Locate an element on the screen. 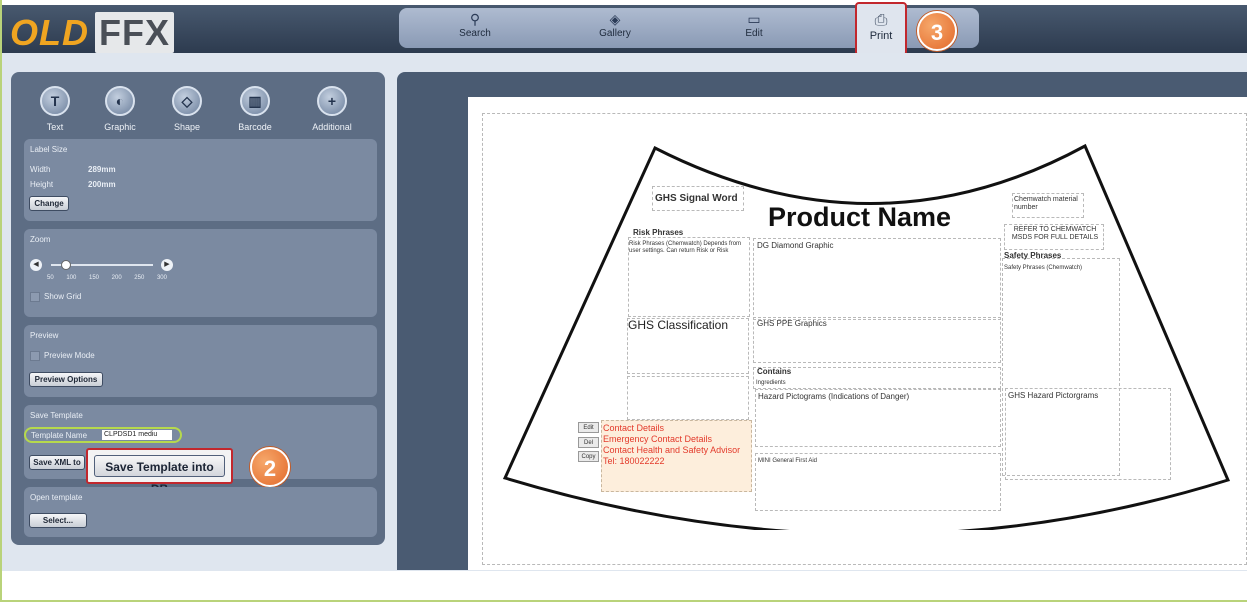 This screenshot has width=1247, height=602. graphic-tool-icon: ◐ is located at coordinates (120, 101).